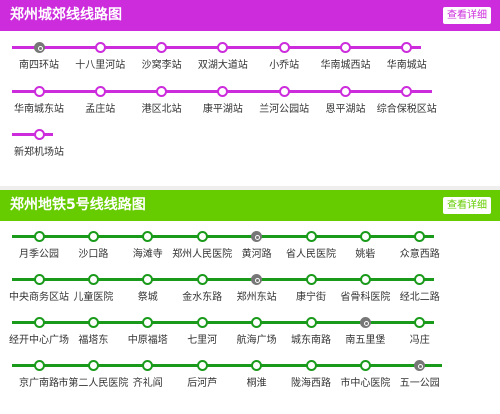 This screenshot has width=500, height=414. I want to click on station-label: 华南城站, so click(407, 65).